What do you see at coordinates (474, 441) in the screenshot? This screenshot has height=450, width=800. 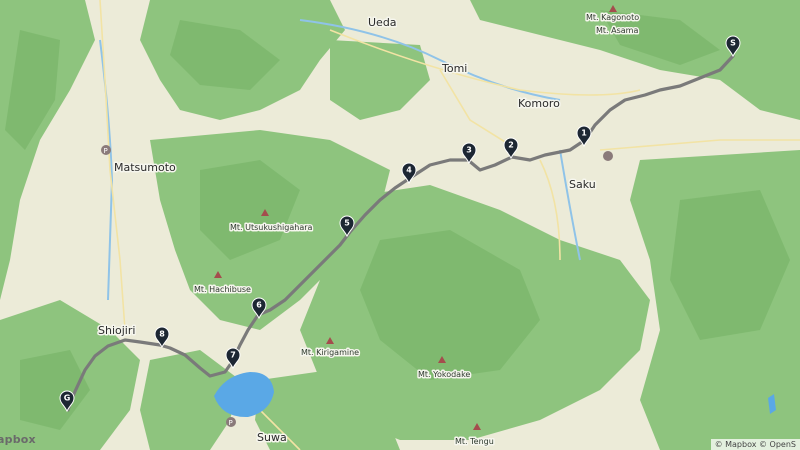 I see `mountain-tengu: Mt. Tengu` at bounding box center [474, 441].